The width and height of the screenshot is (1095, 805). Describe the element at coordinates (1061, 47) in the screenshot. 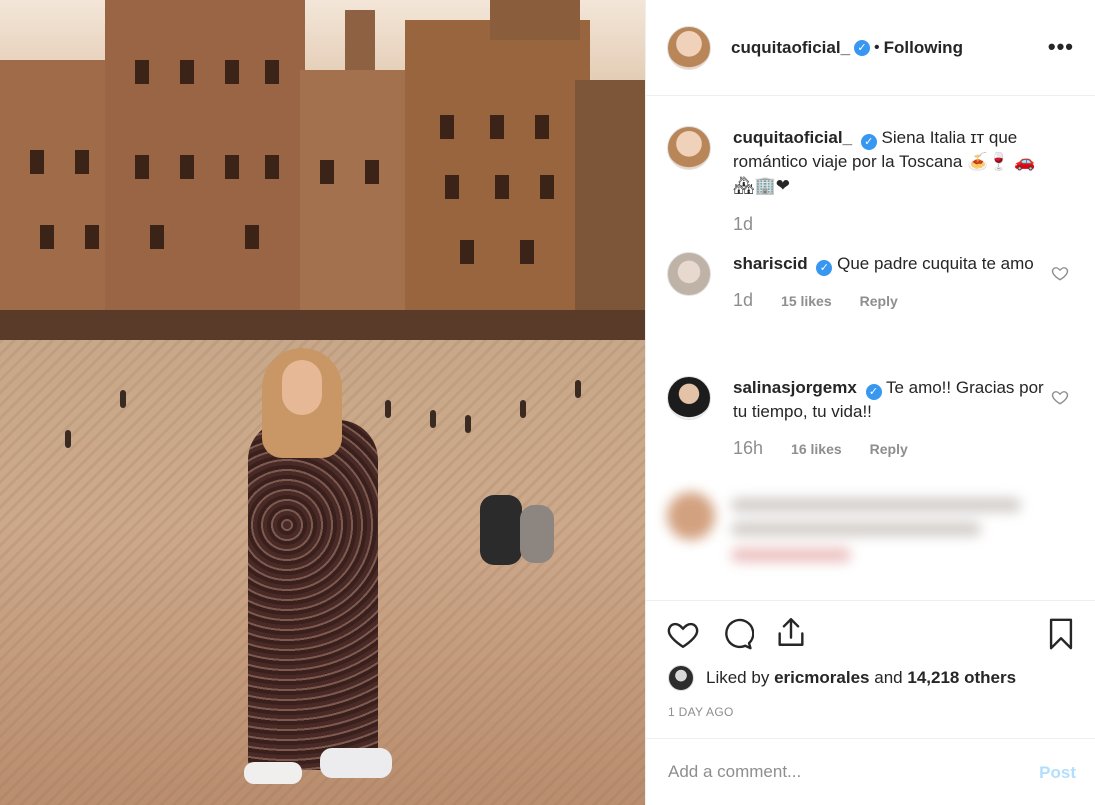

I see `more-options-icon: •••` at that location.